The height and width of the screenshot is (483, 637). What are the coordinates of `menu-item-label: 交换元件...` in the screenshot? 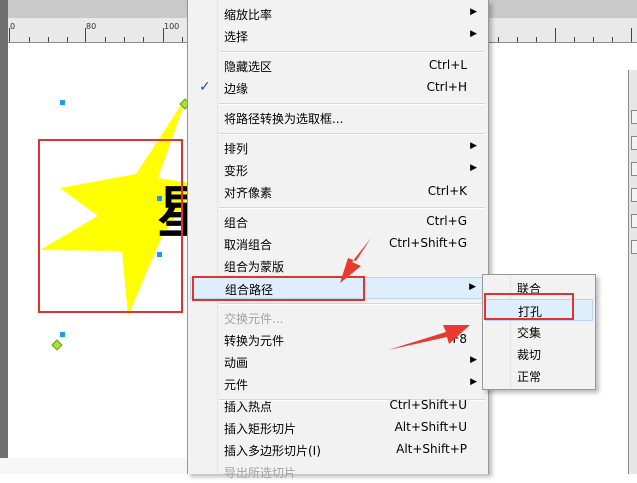 It's located at (254, 319).